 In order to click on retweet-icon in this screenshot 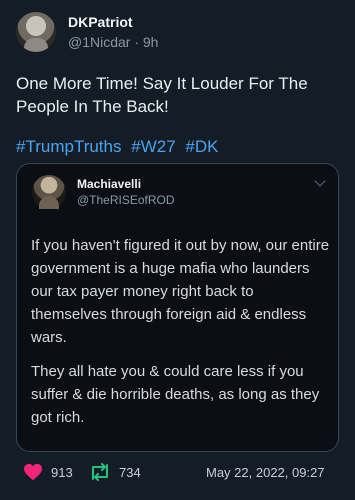, I will do `click(100, 472)`.